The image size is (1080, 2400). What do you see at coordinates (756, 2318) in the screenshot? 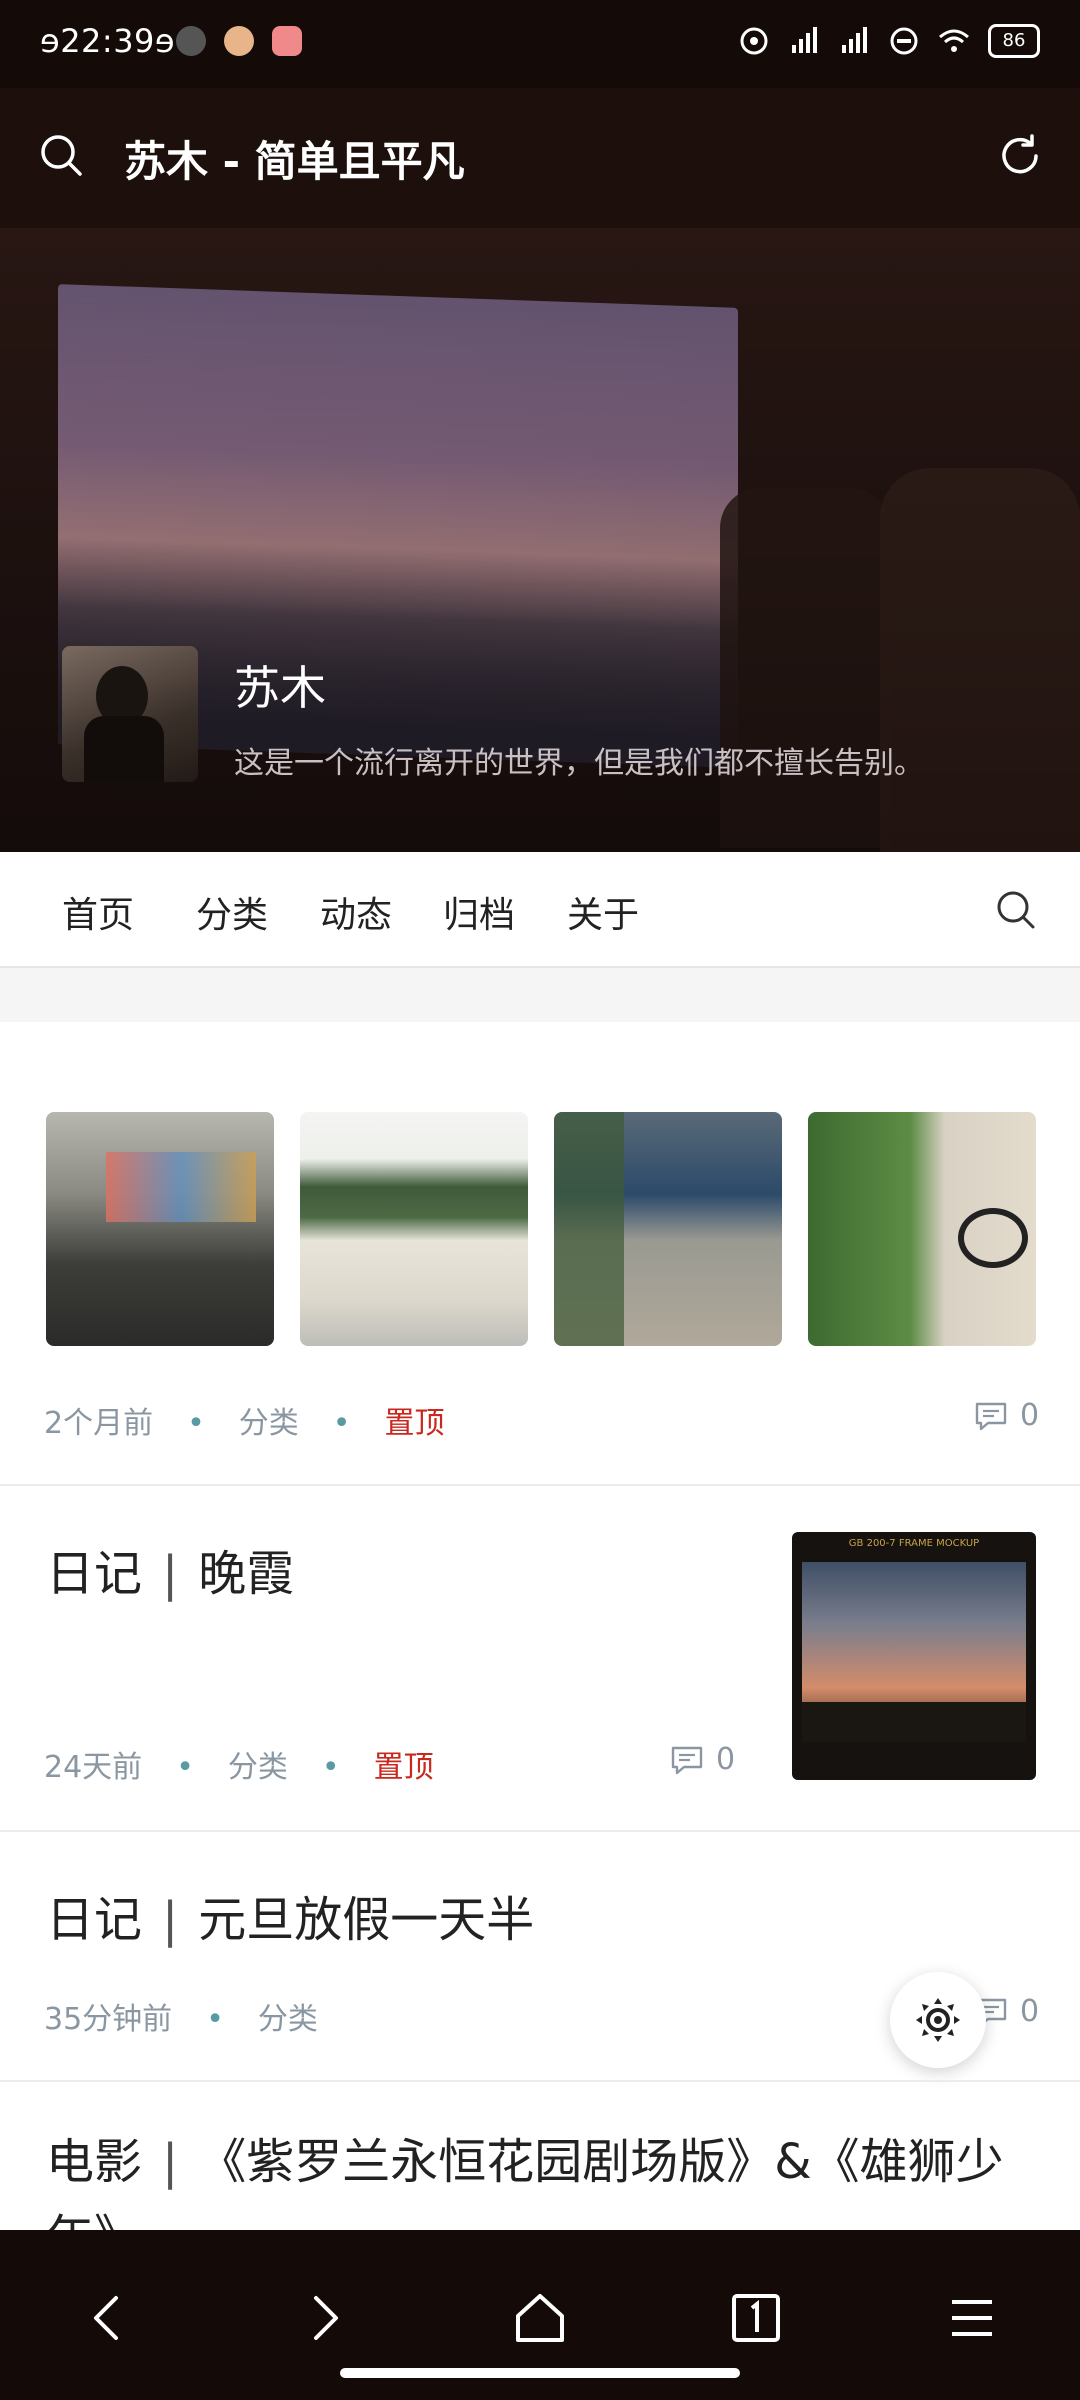
I see `tabs-icon` at bounding box center [756, 2318].